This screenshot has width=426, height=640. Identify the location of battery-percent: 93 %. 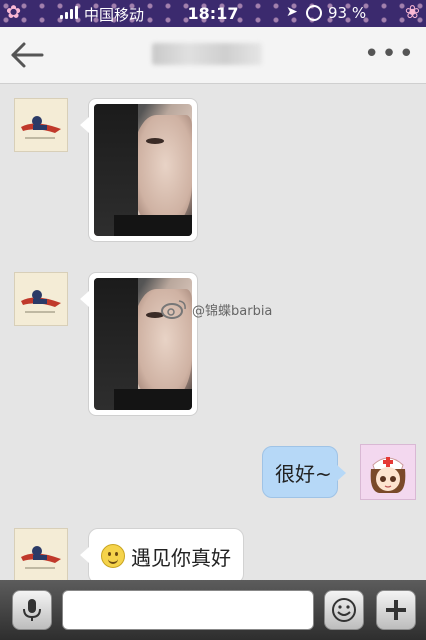
(347, 13).